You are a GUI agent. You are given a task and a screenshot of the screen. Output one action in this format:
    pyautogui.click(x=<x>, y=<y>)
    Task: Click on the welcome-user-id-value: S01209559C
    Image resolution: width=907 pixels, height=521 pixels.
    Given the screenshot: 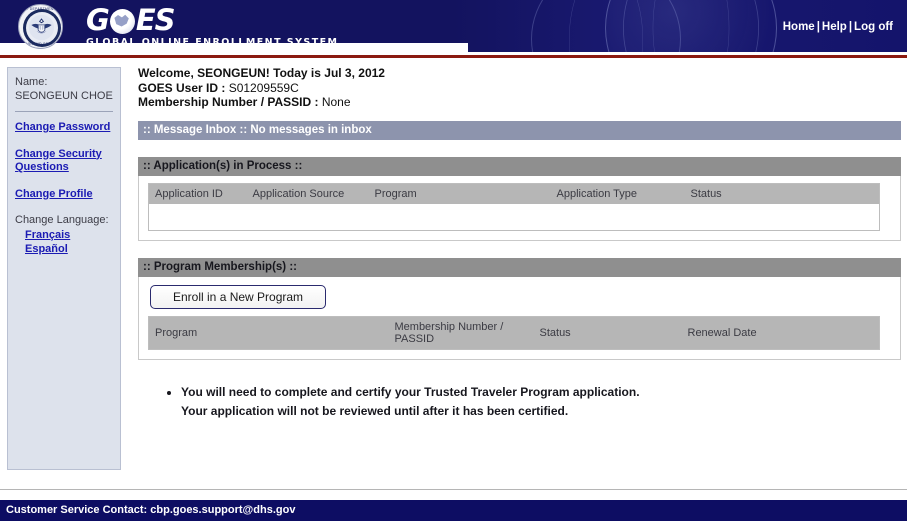 What is the action you would take?
    pyautogui.click(x=263, y=87)
    